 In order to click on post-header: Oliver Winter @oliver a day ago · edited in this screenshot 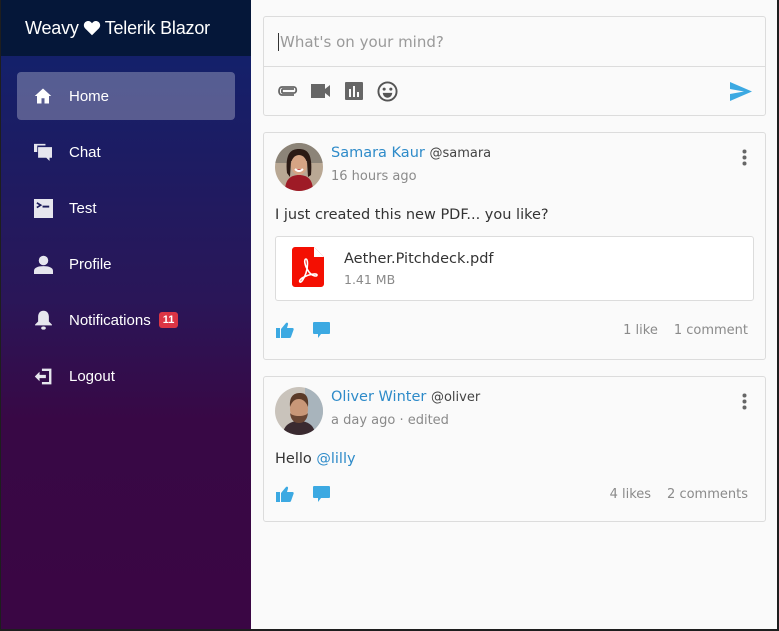, I will do `click(514, 412)`.